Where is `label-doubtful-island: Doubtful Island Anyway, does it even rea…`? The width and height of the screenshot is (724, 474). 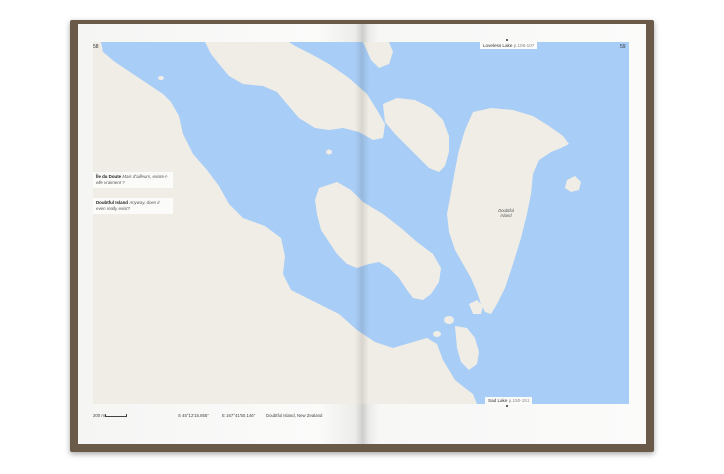 label-doubtful-island: Doubtful Island Anyway, does it even rea… is located at coordinates (133, 206).